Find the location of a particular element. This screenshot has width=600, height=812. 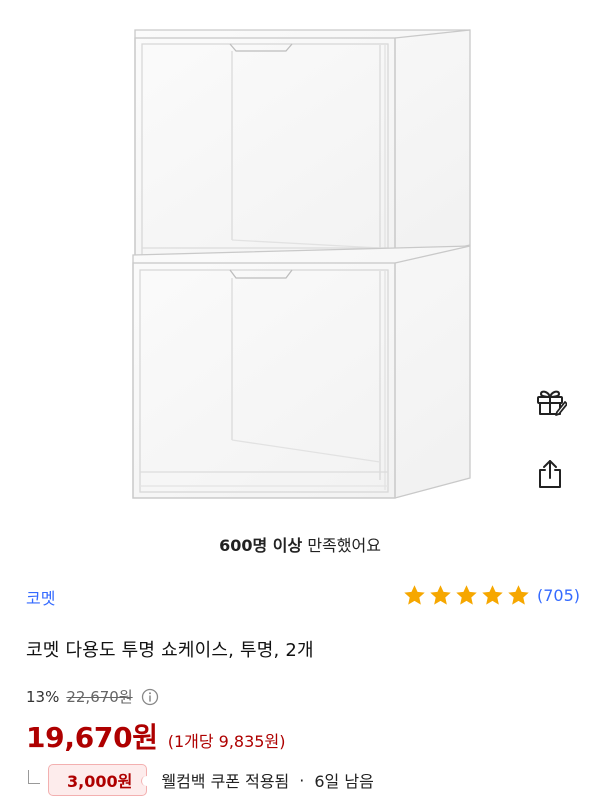

star-rating is located at coordinates (466, 595).